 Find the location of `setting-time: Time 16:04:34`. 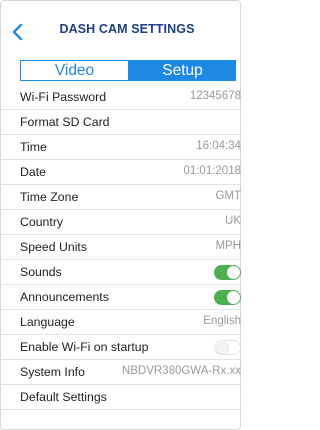

setting-time: Time 16:04:34 is located at coordinates (120, 147).